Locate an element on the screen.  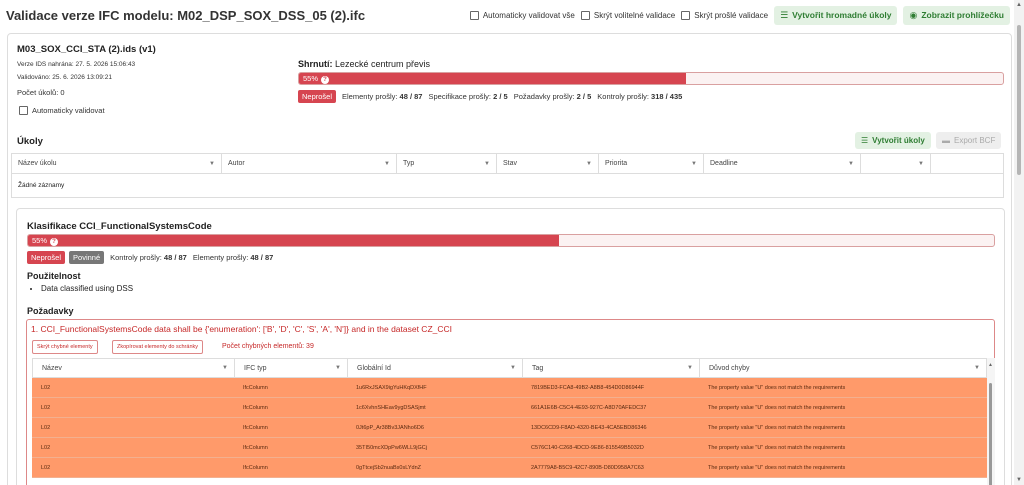
applicability-title: Použitelnost is located at coordinates (54, 276).